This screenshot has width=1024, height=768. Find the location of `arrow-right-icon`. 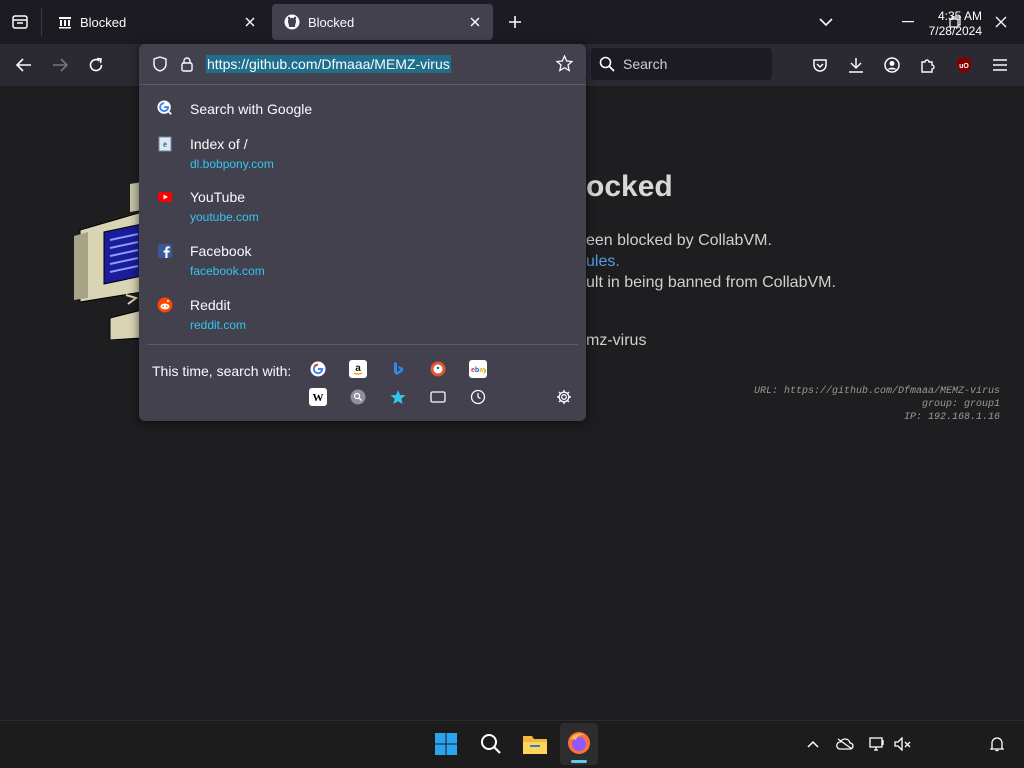

arrow-right-icon is located at coordinates (60, 65).